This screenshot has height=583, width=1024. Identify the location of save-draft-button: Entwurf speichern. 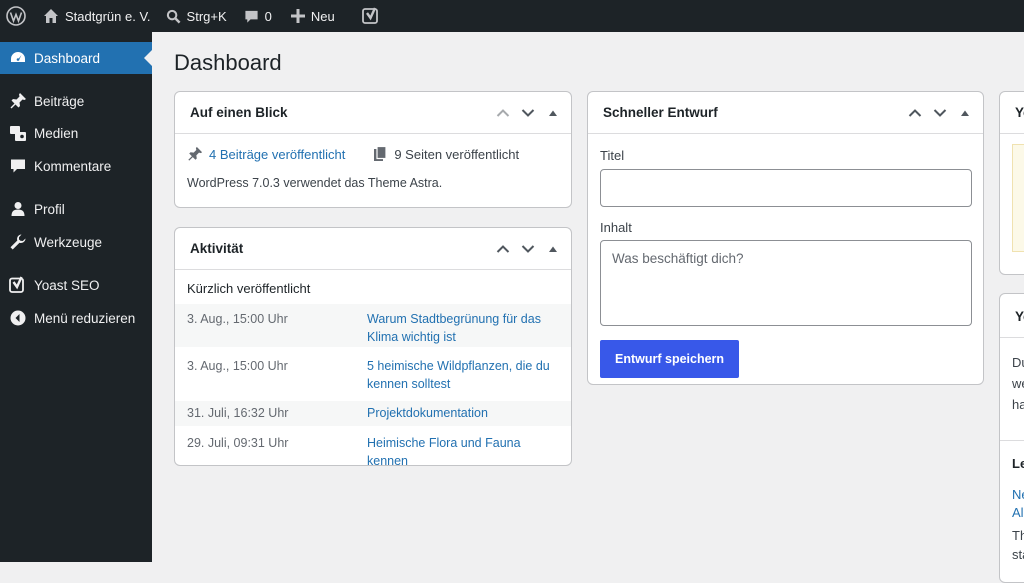
(670, 359).